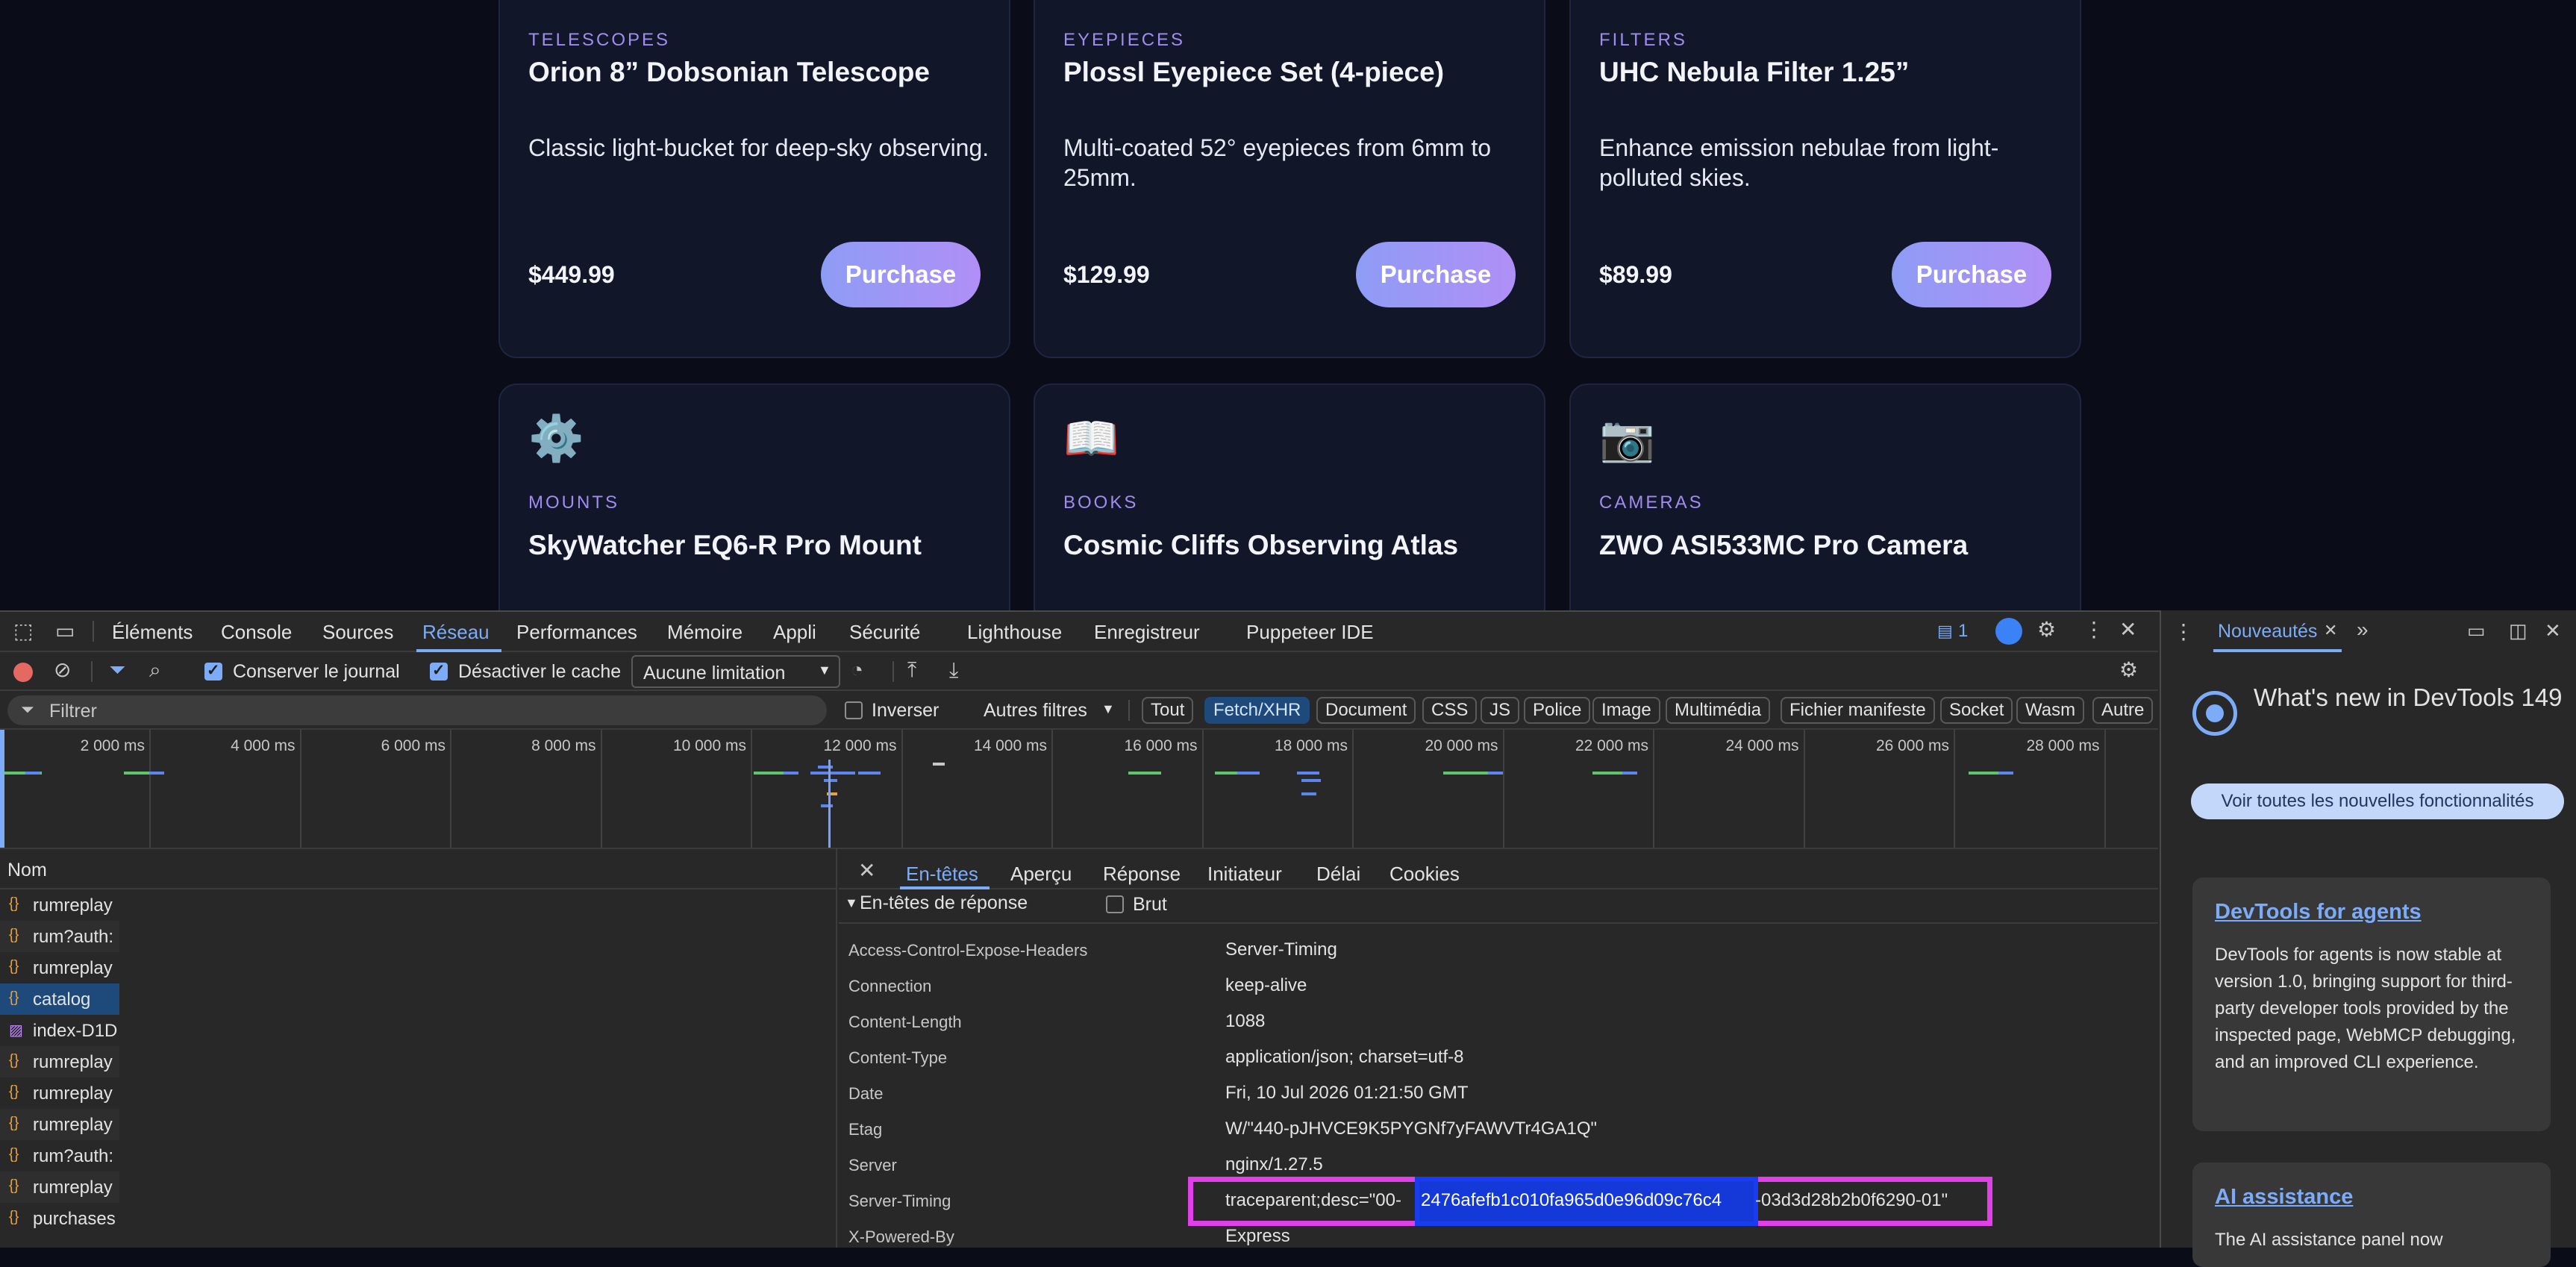  I want to click on type-filter-all: Tout, so click(1168, 710).